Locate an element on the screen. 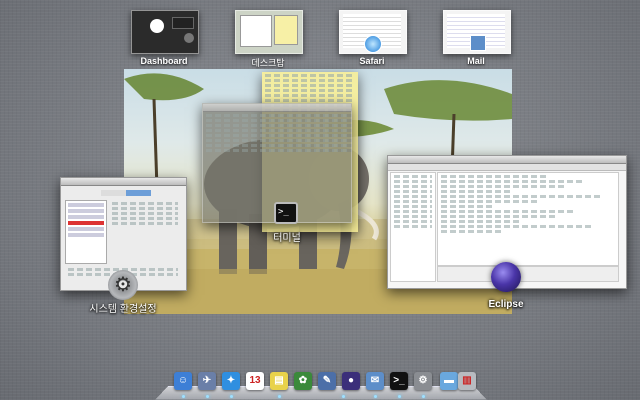 The height and width of the screenshot is (400, 640). space-label-desktop: 데스크탑 is located at coordinates (268, 63).